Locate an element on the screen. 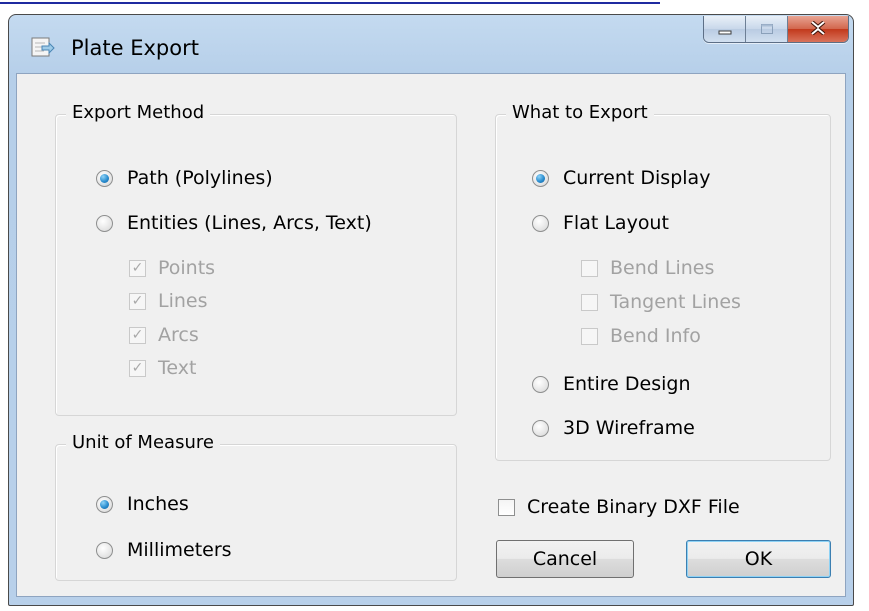  what-to-export-legend: What to Export is located at coordinates (580, 112).